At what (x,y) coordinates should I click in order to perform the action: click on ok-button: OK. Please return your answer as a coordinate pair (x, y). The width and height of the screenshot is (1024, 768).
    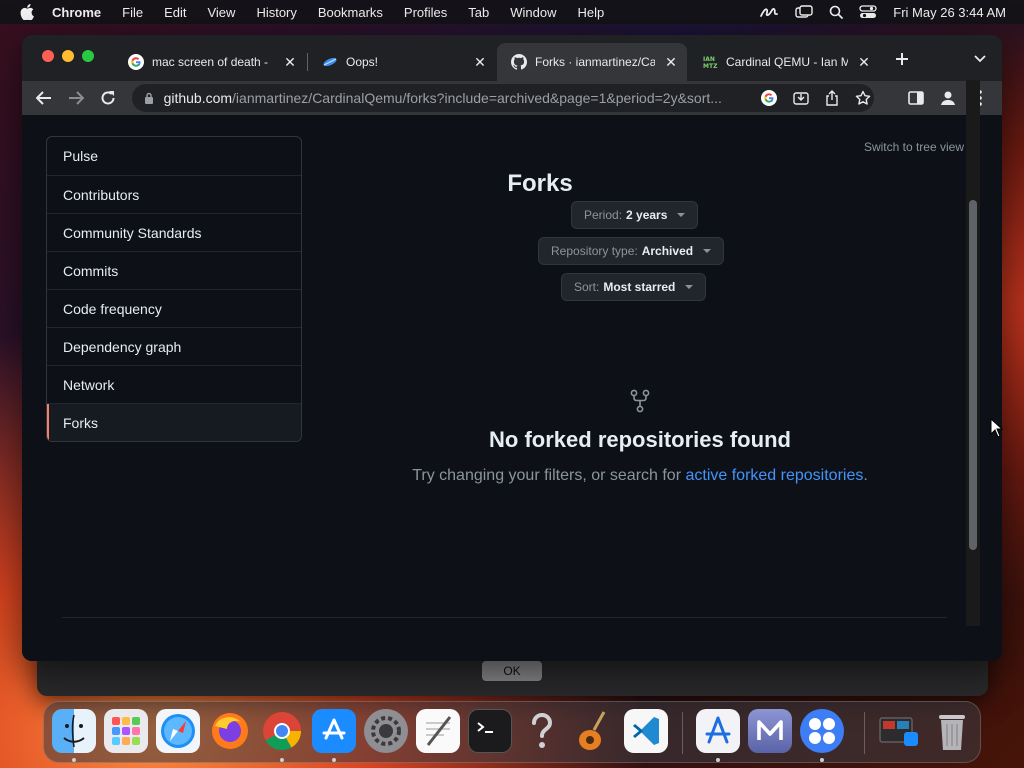
    Looking at the image, I should click on (512, 671).